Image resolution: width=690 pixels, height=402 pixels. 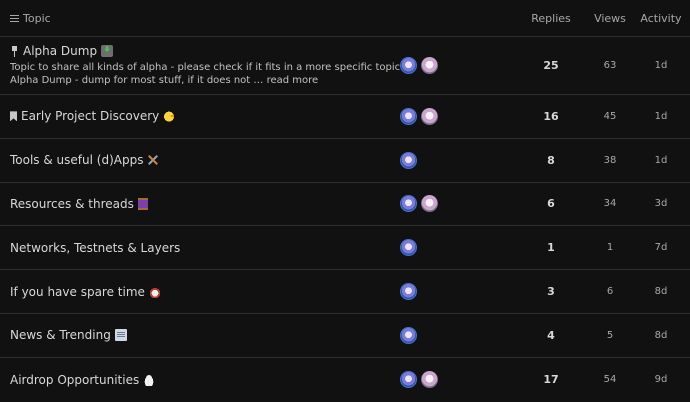 I want to click on topic-row: Early Project Discovery 16 45 1d, so click(x=345, y=117).